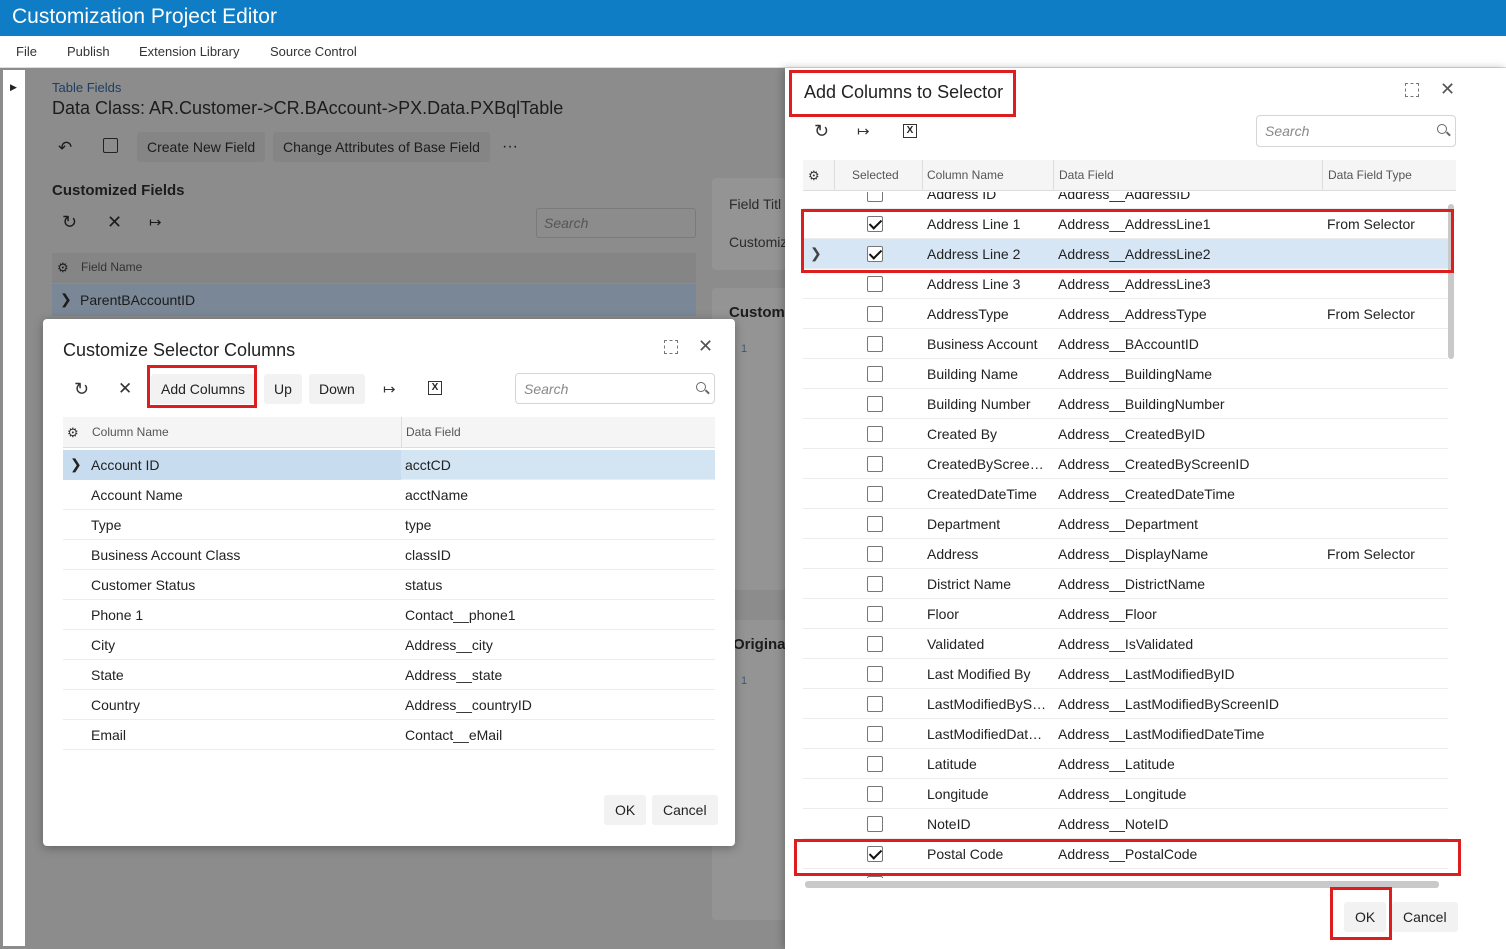 The height and width of the screenshot is (949, 1506). I want to click on table-row: Country Address__countryID, so click(389, 705).